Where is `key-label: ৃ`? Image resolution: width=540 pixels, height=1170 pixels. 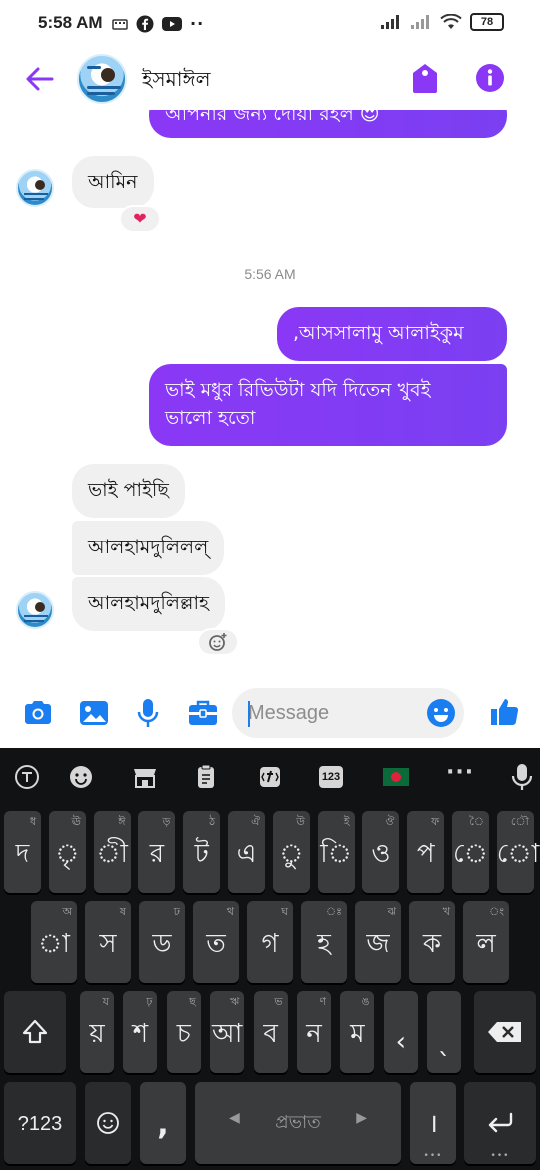 key-label: ৃ is located at coordinates (67, 854).